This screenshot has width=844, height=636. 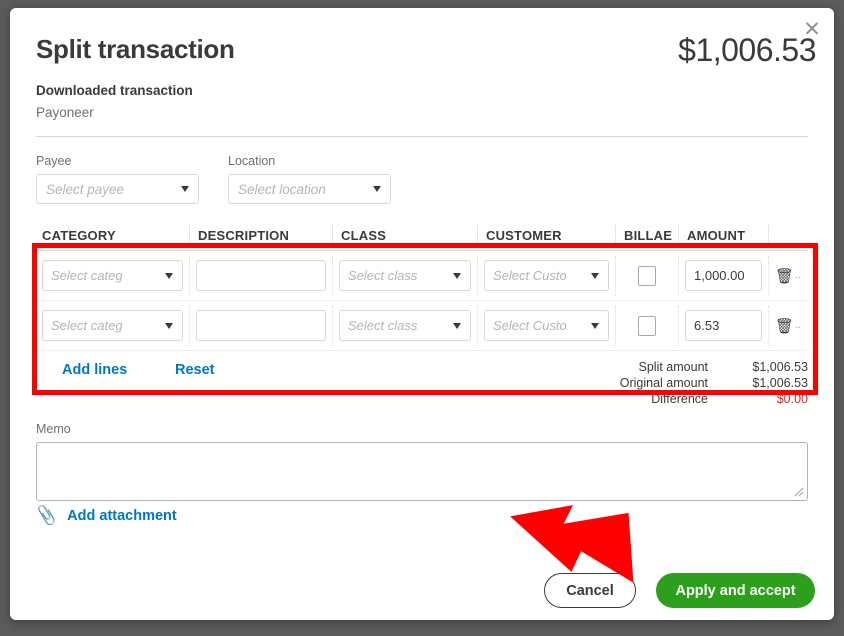 I want to click on payee-select: Select payee, so click(x=117, y=189).